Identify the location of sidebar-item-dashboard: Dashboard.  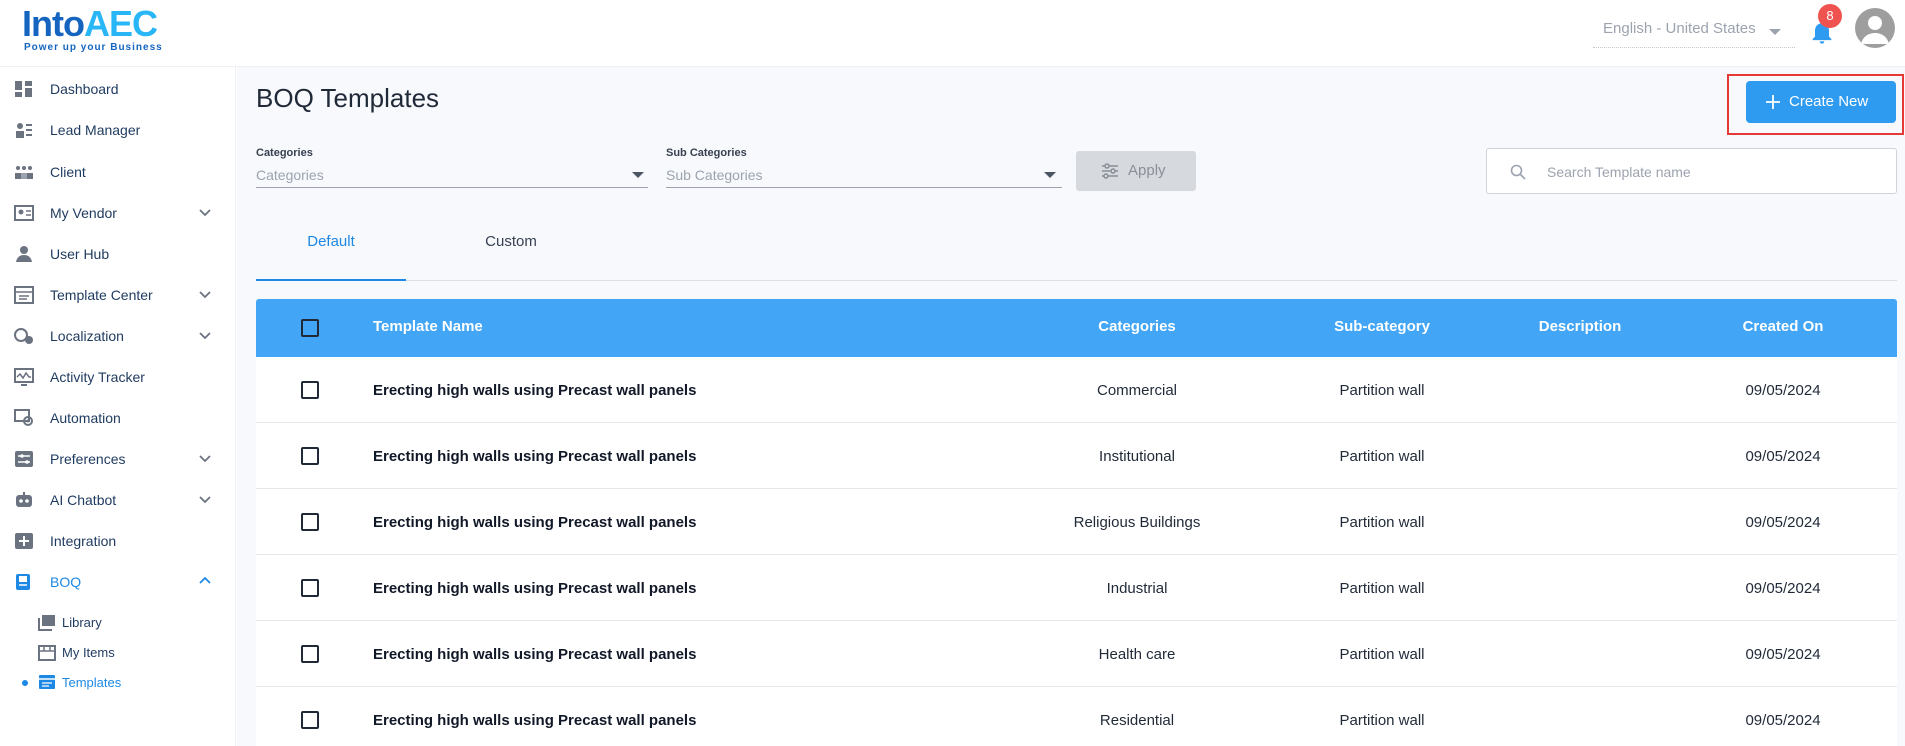
(118, 89).